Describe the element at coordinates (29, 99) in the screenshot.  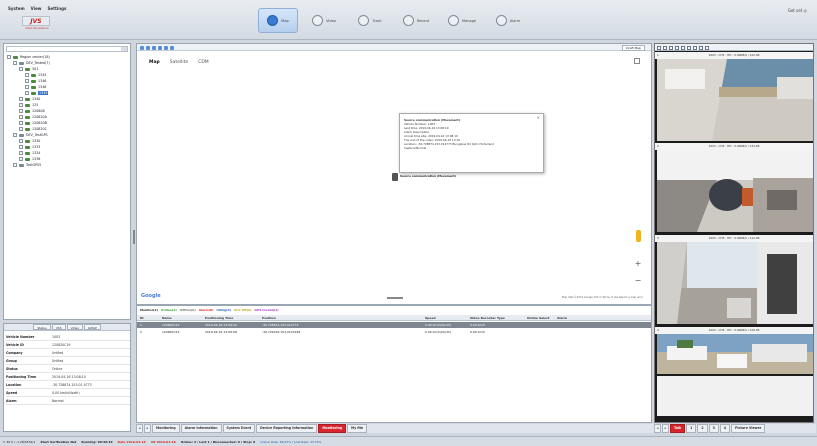
I see `tree-node: 1340` at that location.